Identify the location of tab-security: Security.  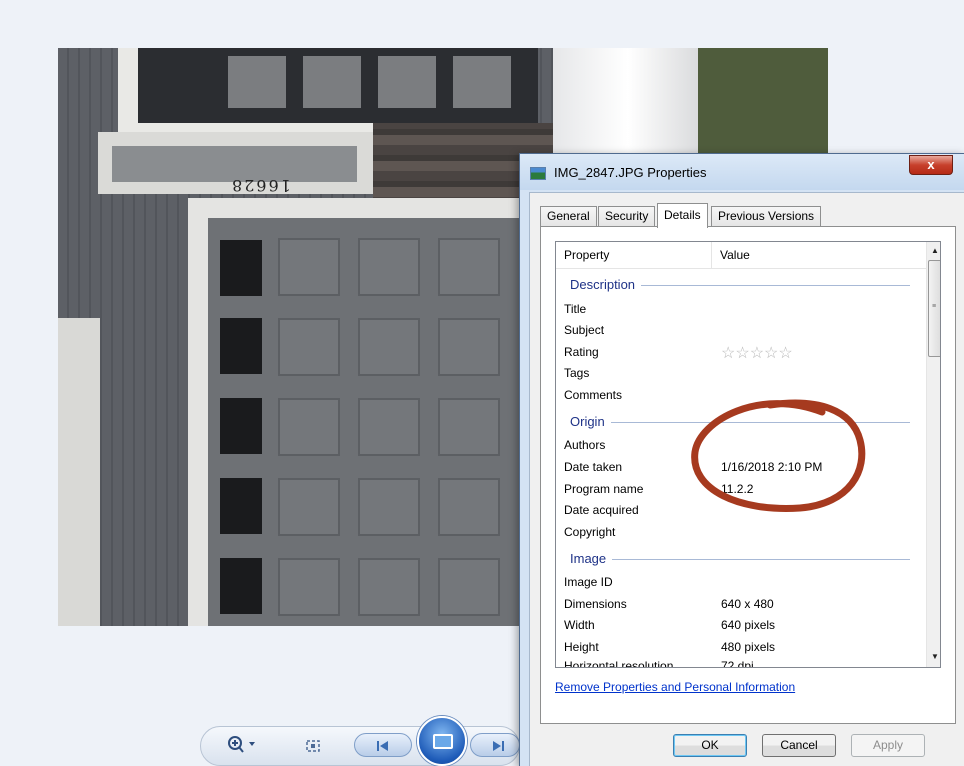
(627, 216).